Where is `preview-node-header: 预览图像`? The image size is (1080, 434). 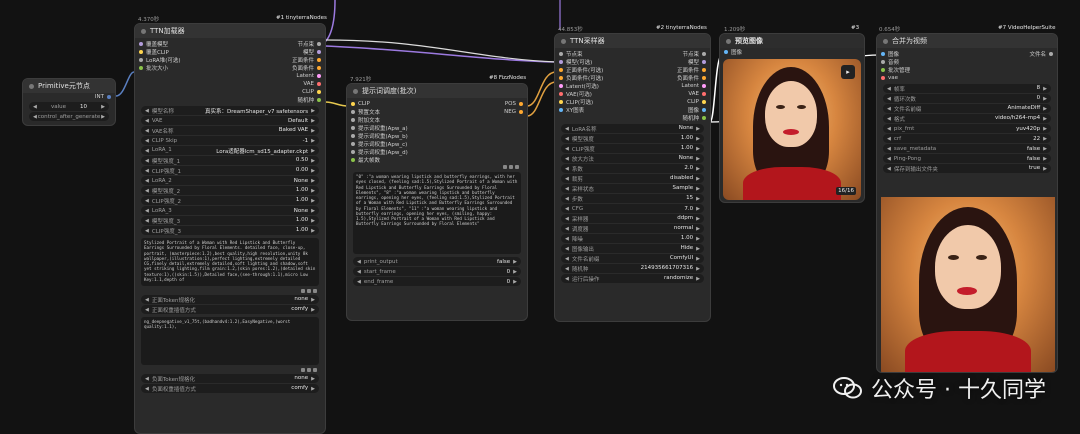 preview-node-header: 预览图像 is located at coordinates (792, 41).